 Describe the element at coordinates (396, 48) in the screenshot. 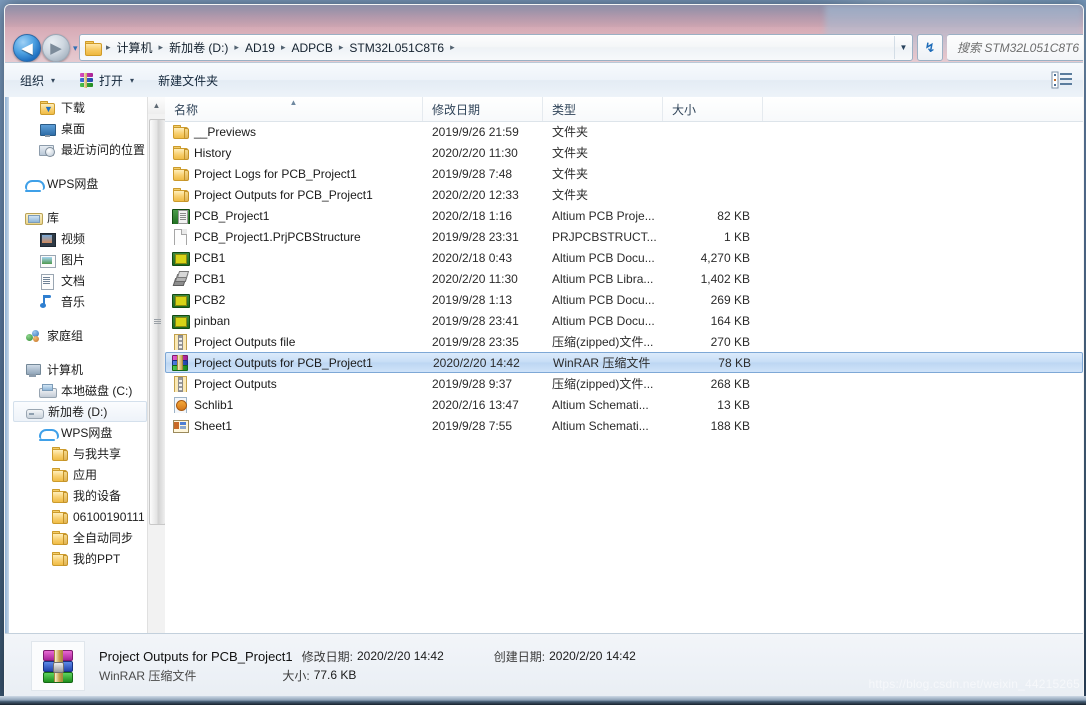

I see `breadcrumb-item: STM32L051C8T6` at that location.